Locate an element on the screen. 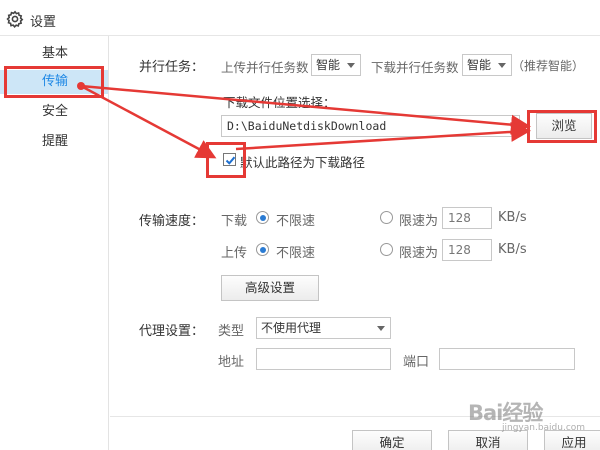  arrow-checkbox-to-browse is located at coordinates (383, 136).